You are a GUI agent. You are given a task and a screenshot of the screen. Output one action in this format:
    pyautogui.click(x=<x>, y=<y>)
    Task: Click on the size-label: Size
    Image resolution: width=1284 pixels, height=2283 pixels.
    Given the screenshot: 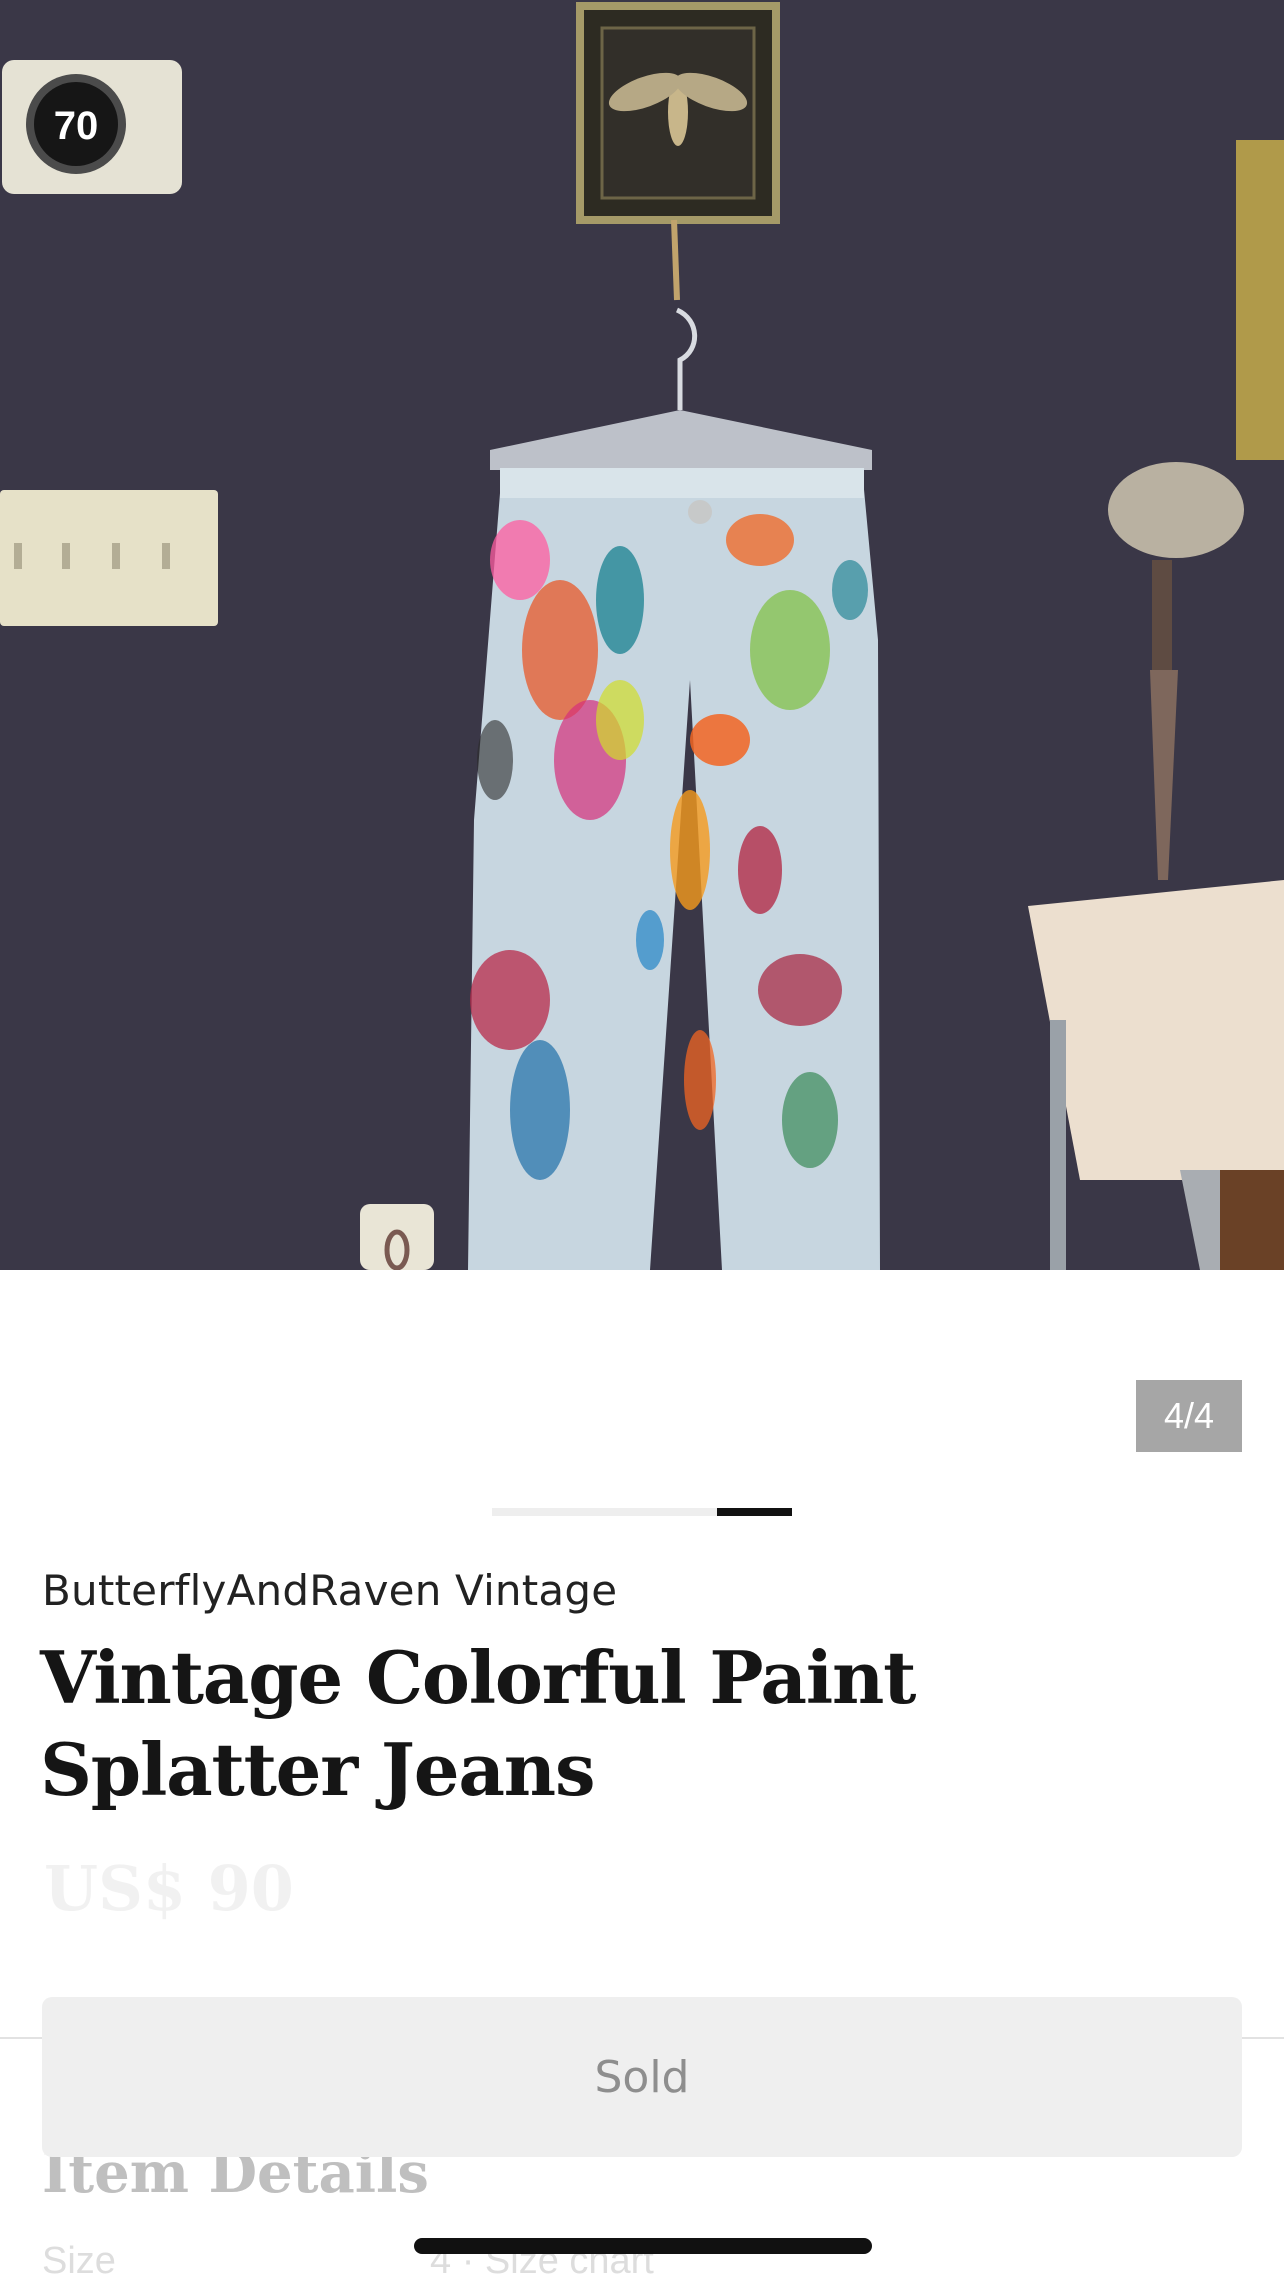 What is the action you would take?
    pyautogui.click(x=79, y=2261)
    